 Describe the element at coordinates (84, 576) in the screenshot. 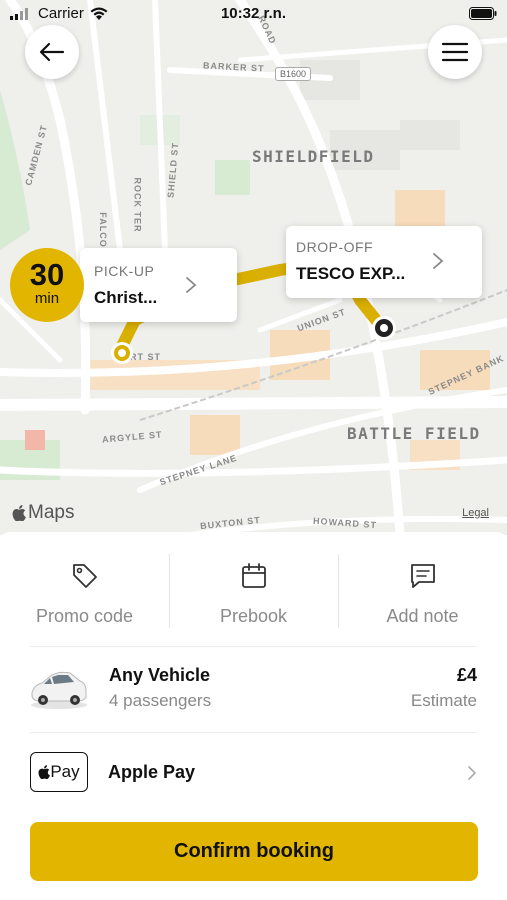

I see `tag-icon` at that location.